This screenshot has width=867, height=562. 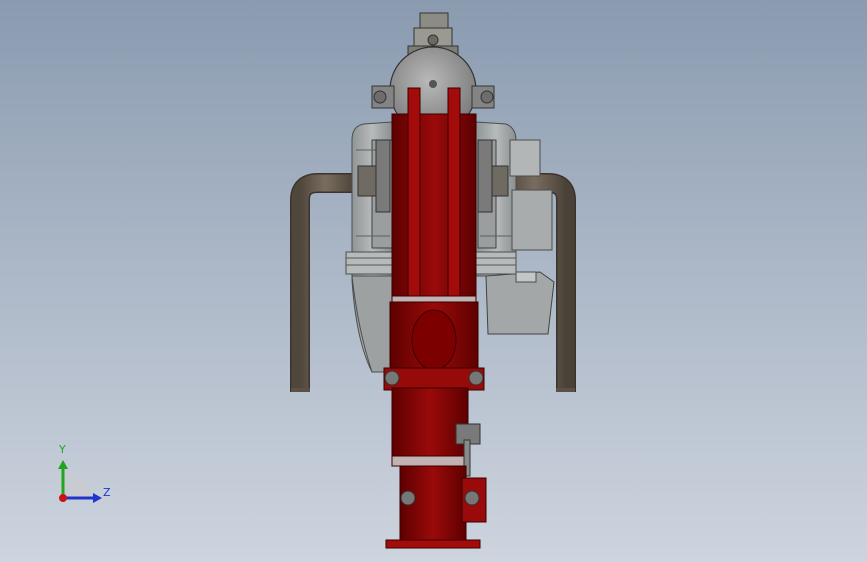 What do you see at coordinates (435, 318) in the screenshot?
I see `red-frame` at bounding box center [435, 318].